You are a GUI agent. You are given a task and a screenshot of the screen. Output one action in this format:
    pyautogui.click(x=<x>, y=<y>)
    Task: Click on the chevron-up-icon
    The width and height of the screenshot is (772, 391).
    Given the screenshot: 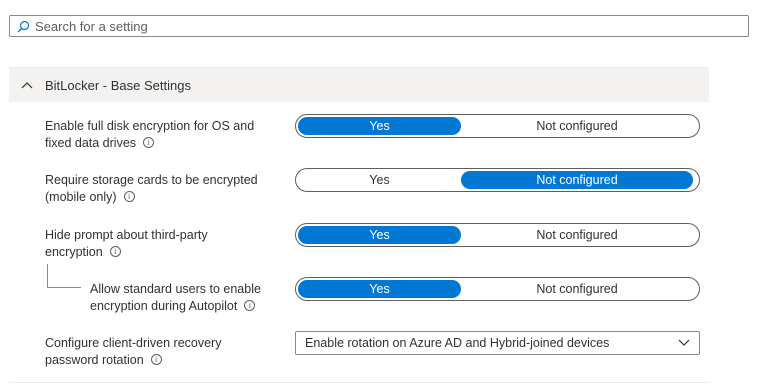 What is the action you would take?
    pyautogui.click(x=27, y=85)
    